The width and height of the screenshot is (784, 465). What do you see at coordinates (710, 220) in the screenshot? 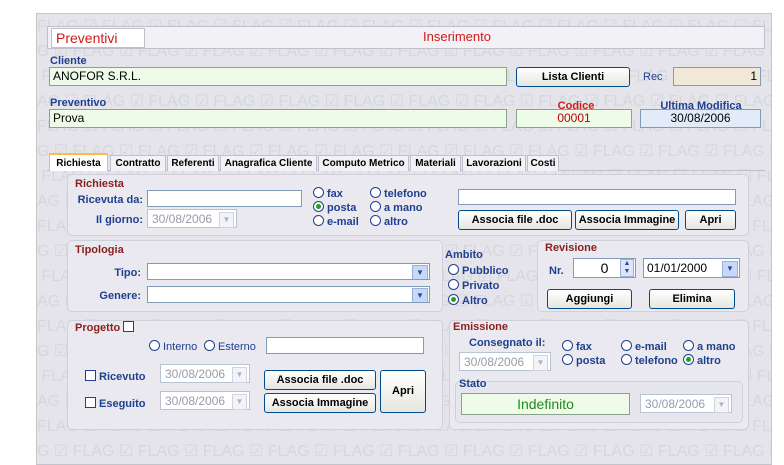
I see `richiesta-apri-button: Apri` at bounding box center [710, 220].